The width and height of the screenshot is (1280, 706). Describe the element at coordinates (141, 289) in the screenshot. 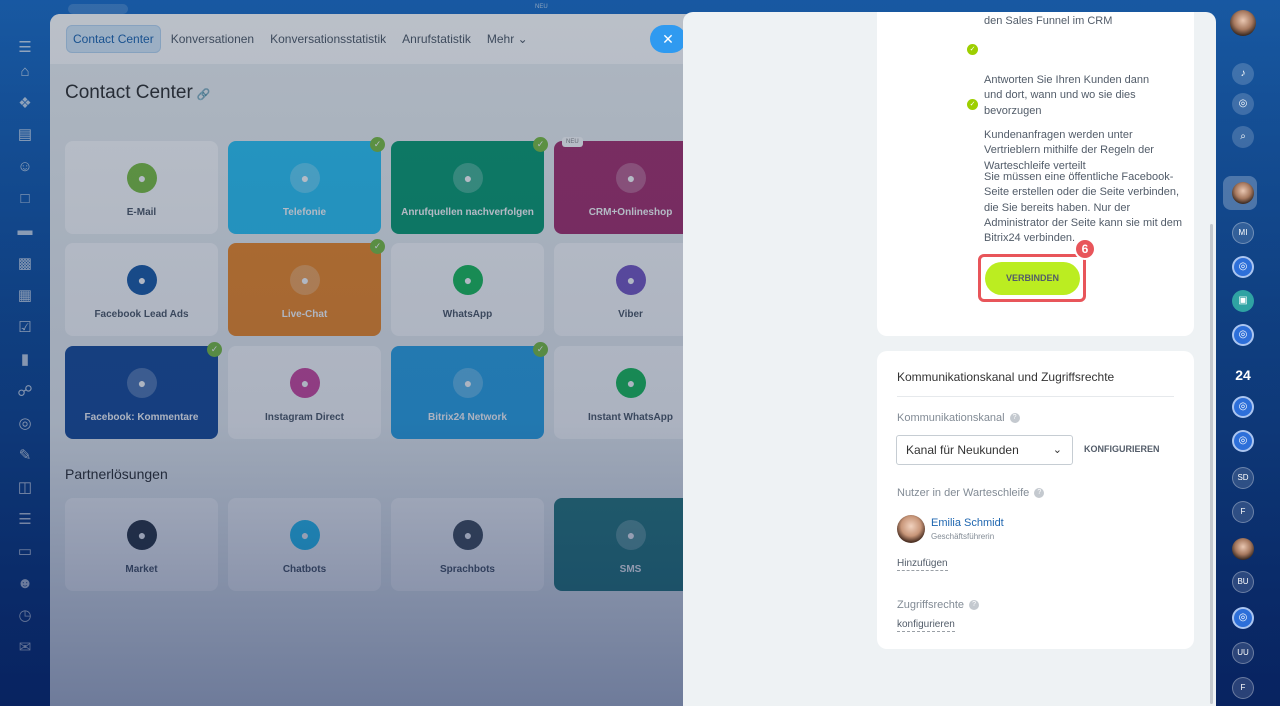

I see `channel-tile: ● Facebook Lead Ads` at that location.